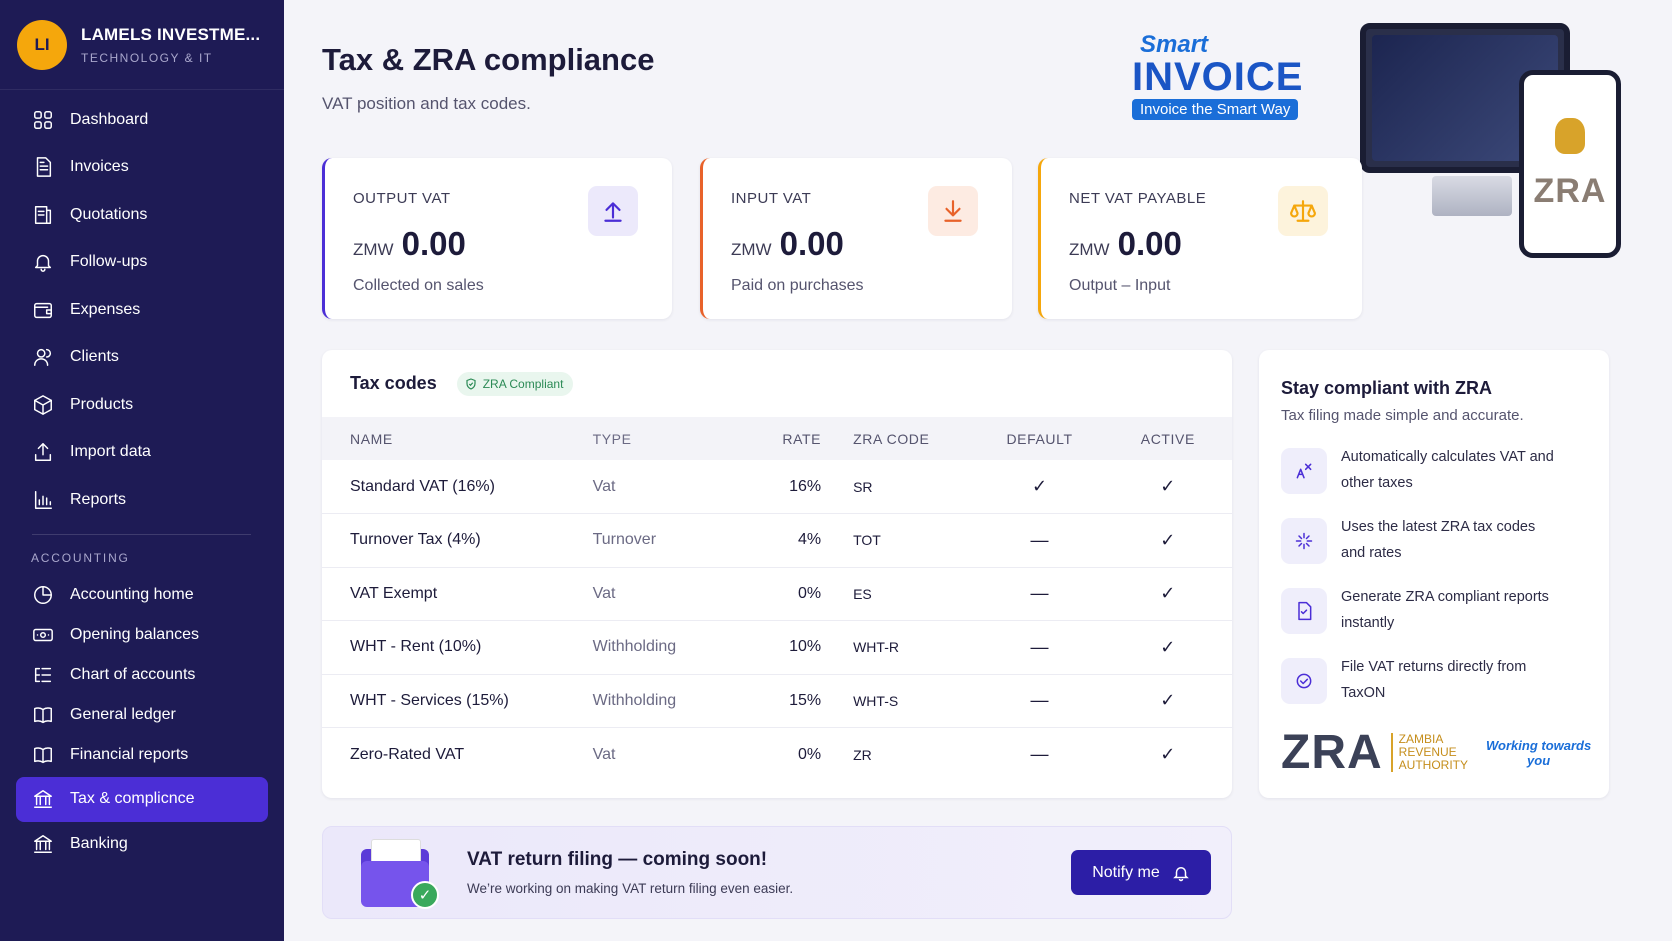 Image resolution: width=1672 pixels, height=941 pixels. I want to click on org-header: LI LAMELS INVESTME... TECHNOLOGY & IT, so click(142, 45).